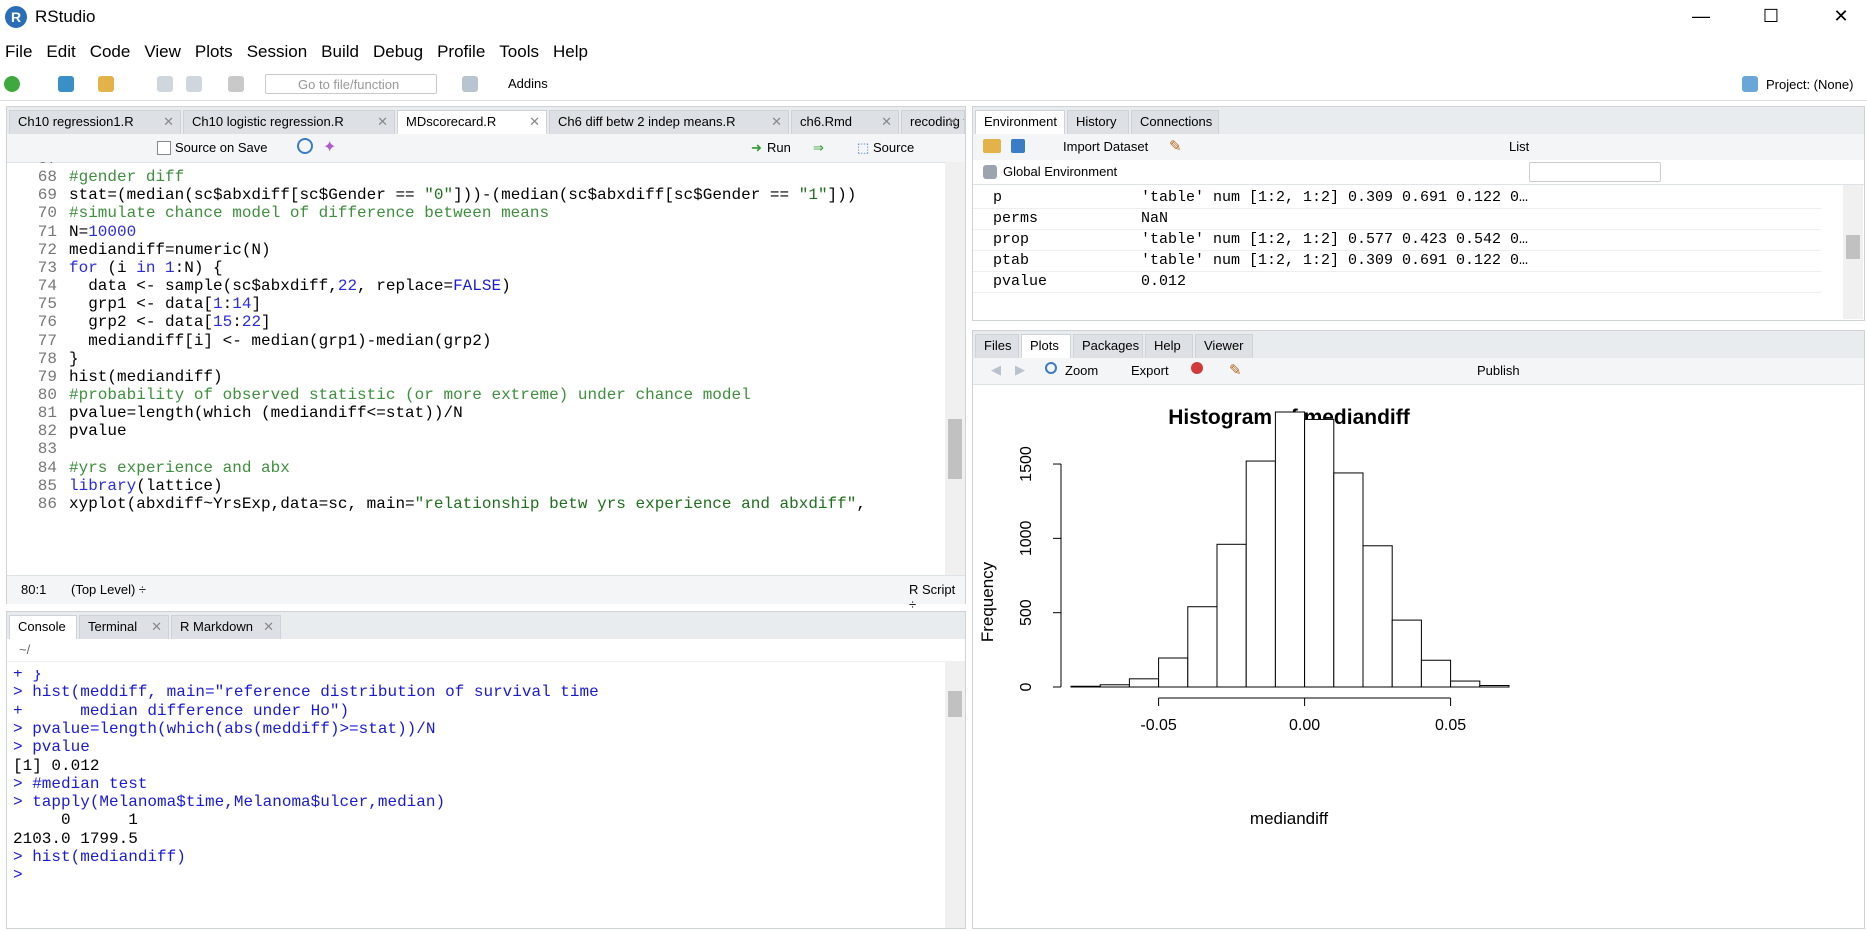 The height and width of the screenshot is (931, 1867). I want to click on code-text: pvalue, so click(98, 431).